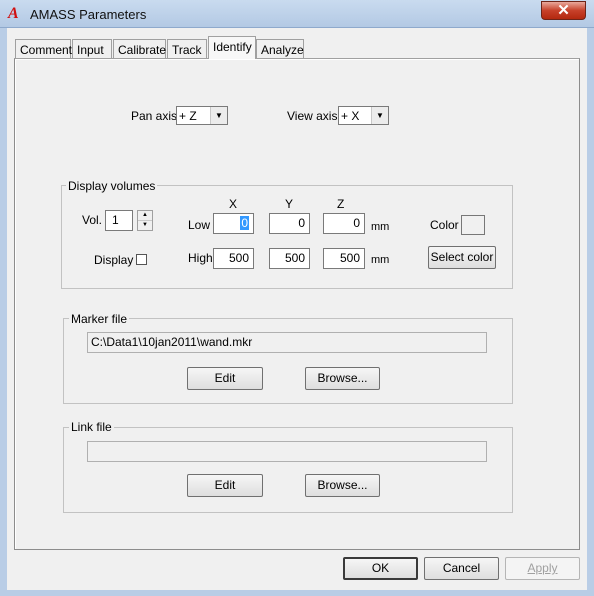  I want to click on high-z-input: 500, so click(344, 258).